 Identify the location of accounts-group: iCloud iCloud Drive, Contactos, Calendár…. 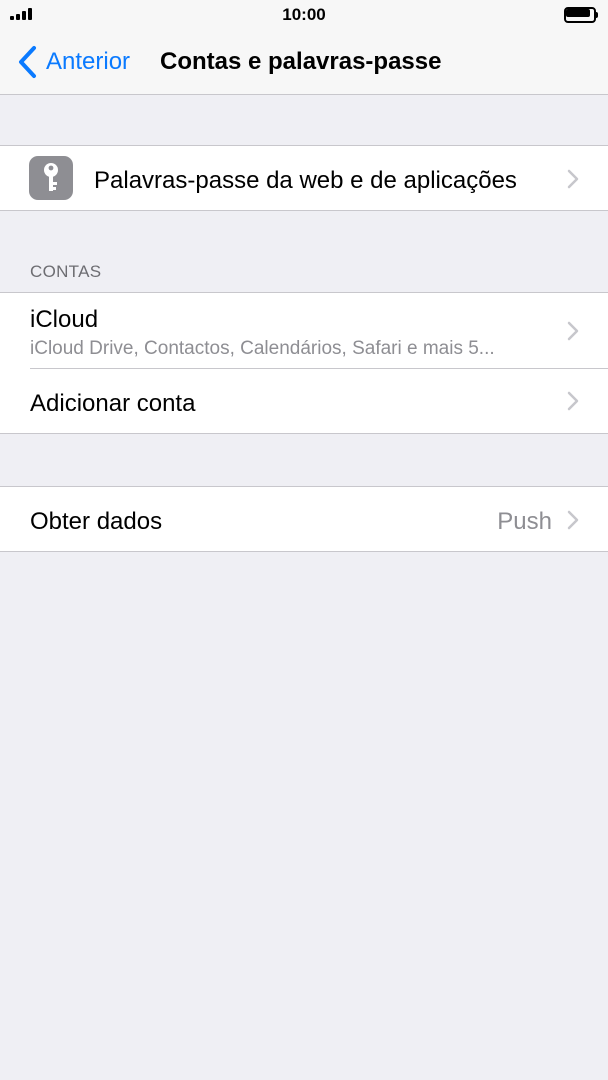
(304, 363).